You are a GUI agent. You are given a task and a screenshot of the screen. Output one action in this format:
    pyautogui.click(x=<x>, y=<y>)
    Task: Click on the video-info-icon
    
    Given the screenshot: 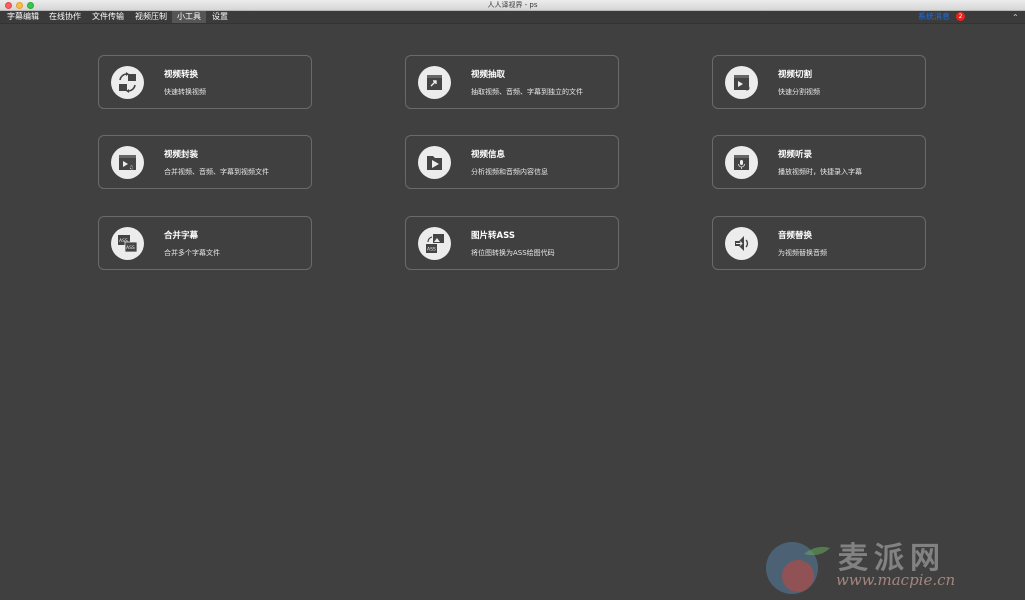 What is the action you would take?
    pyautogui.click(x=434, y=162)
    